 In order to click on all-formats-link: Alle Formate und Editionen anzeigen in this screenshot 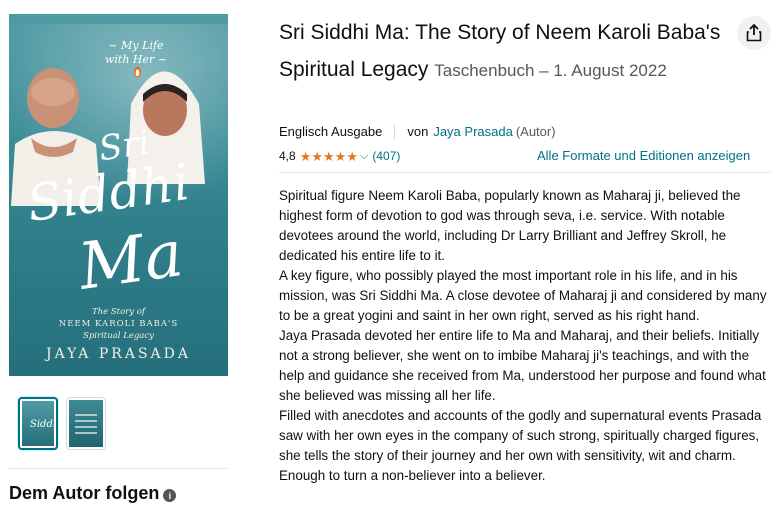, I will do `click(643, 155)`.